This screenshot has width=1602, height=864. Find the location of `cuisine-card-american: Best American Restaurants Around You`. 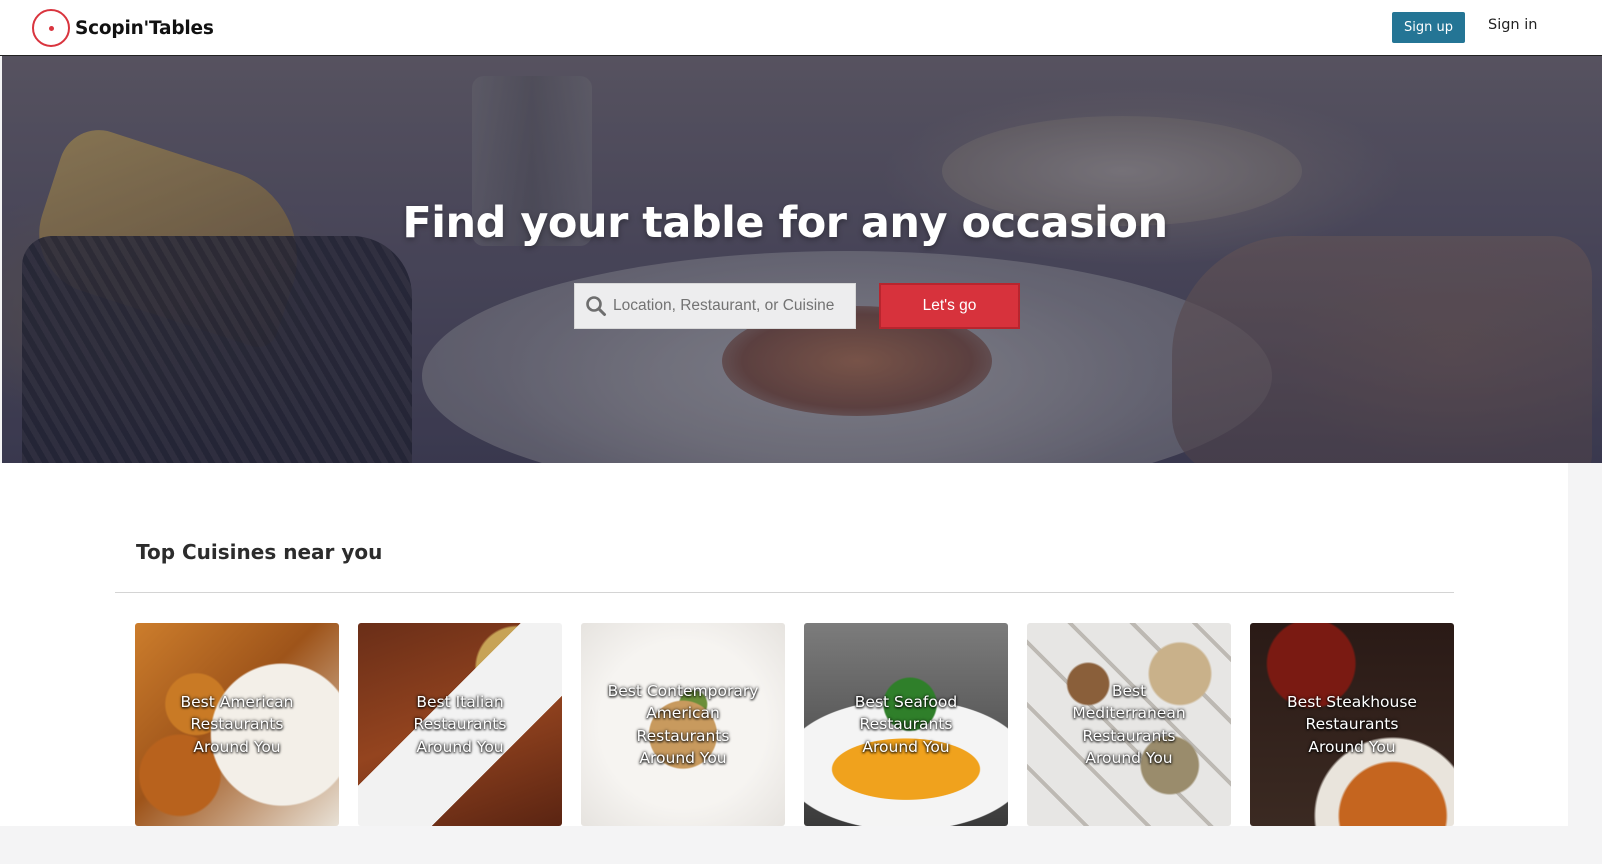

cuisine-card-american: Best American Restaurants Around You is located at coordinates (237, 724).